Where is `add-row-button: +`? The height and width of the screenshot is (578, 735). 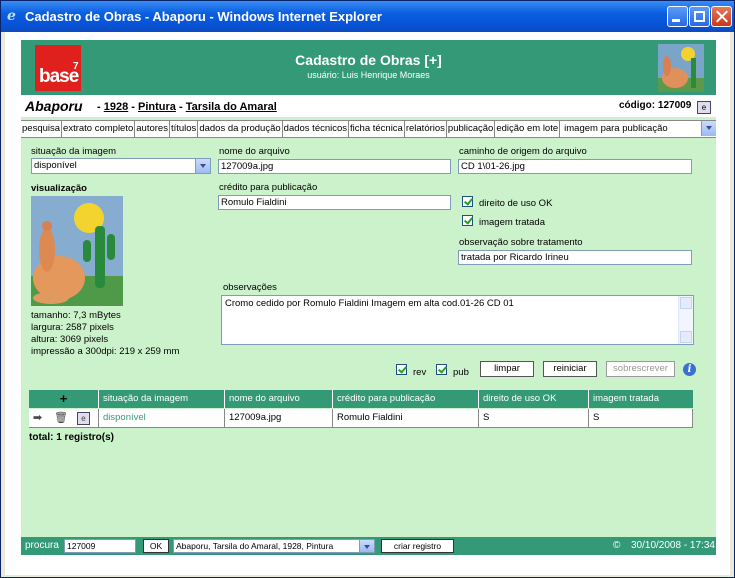 add-row-button: + is located at coordinates (64, 399).